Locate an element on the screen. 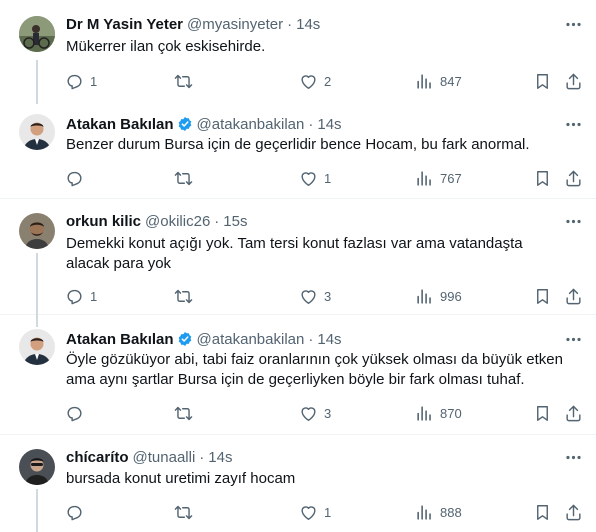 This screenshot has height=532, width=596. author-name: Dr M Yasin Yeter is located at coordinates (124, 24).